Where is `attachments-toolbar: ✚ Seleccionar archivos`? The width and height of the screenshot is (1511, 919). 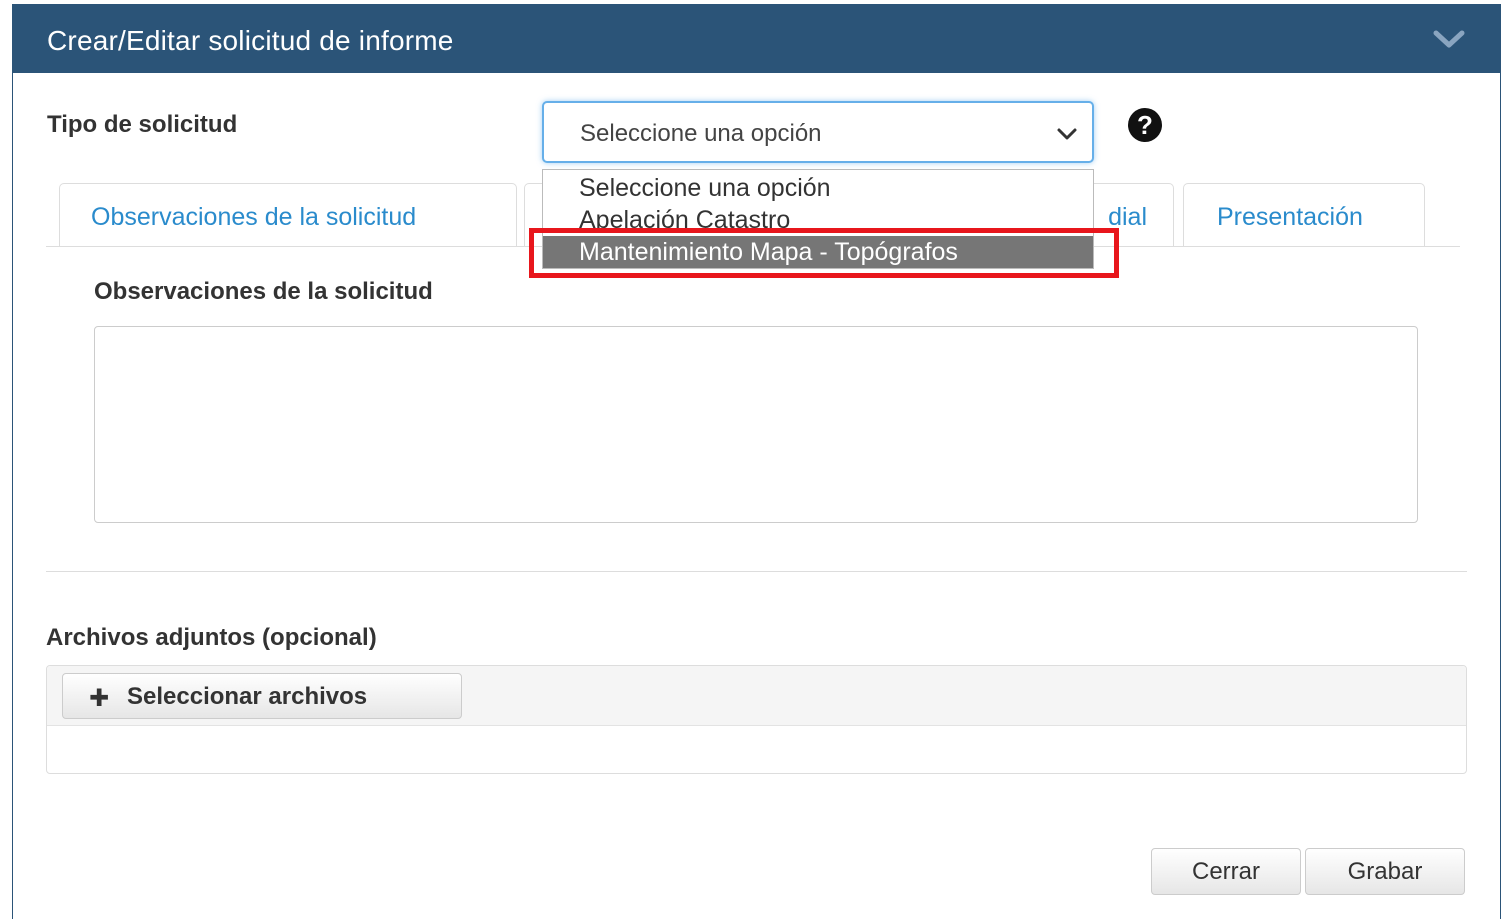
attachments-toolbar: ✚ Seleccionar archivos is located at coordinates (756, 696).